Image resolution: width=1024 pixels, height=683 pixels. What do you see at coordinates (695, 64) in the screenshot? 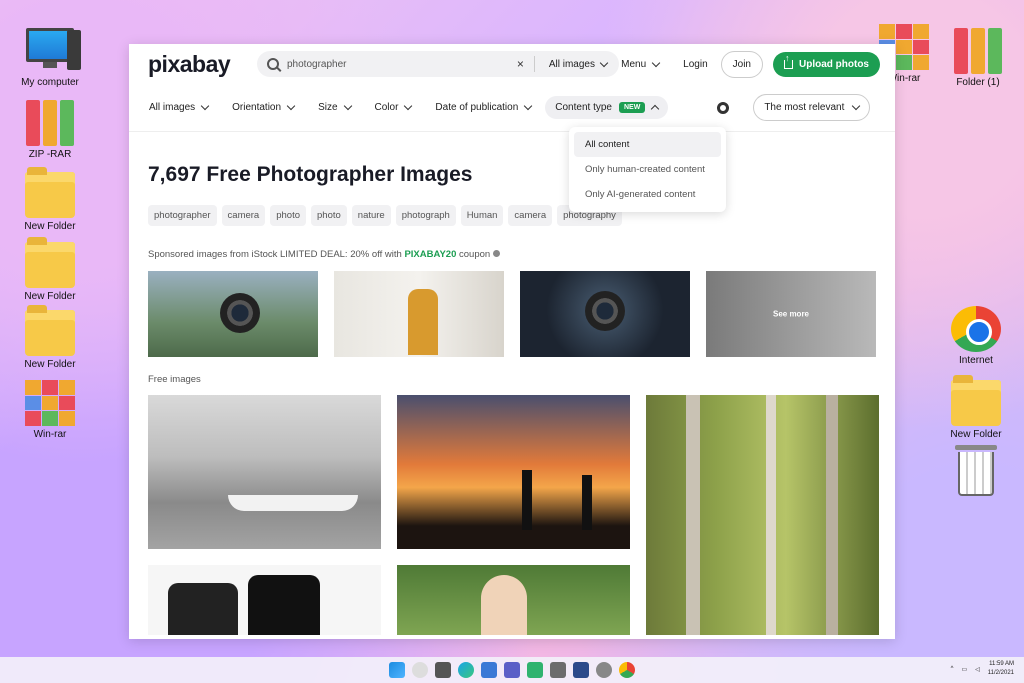
I see `login-link: Login` at bounding box center [695, 64].